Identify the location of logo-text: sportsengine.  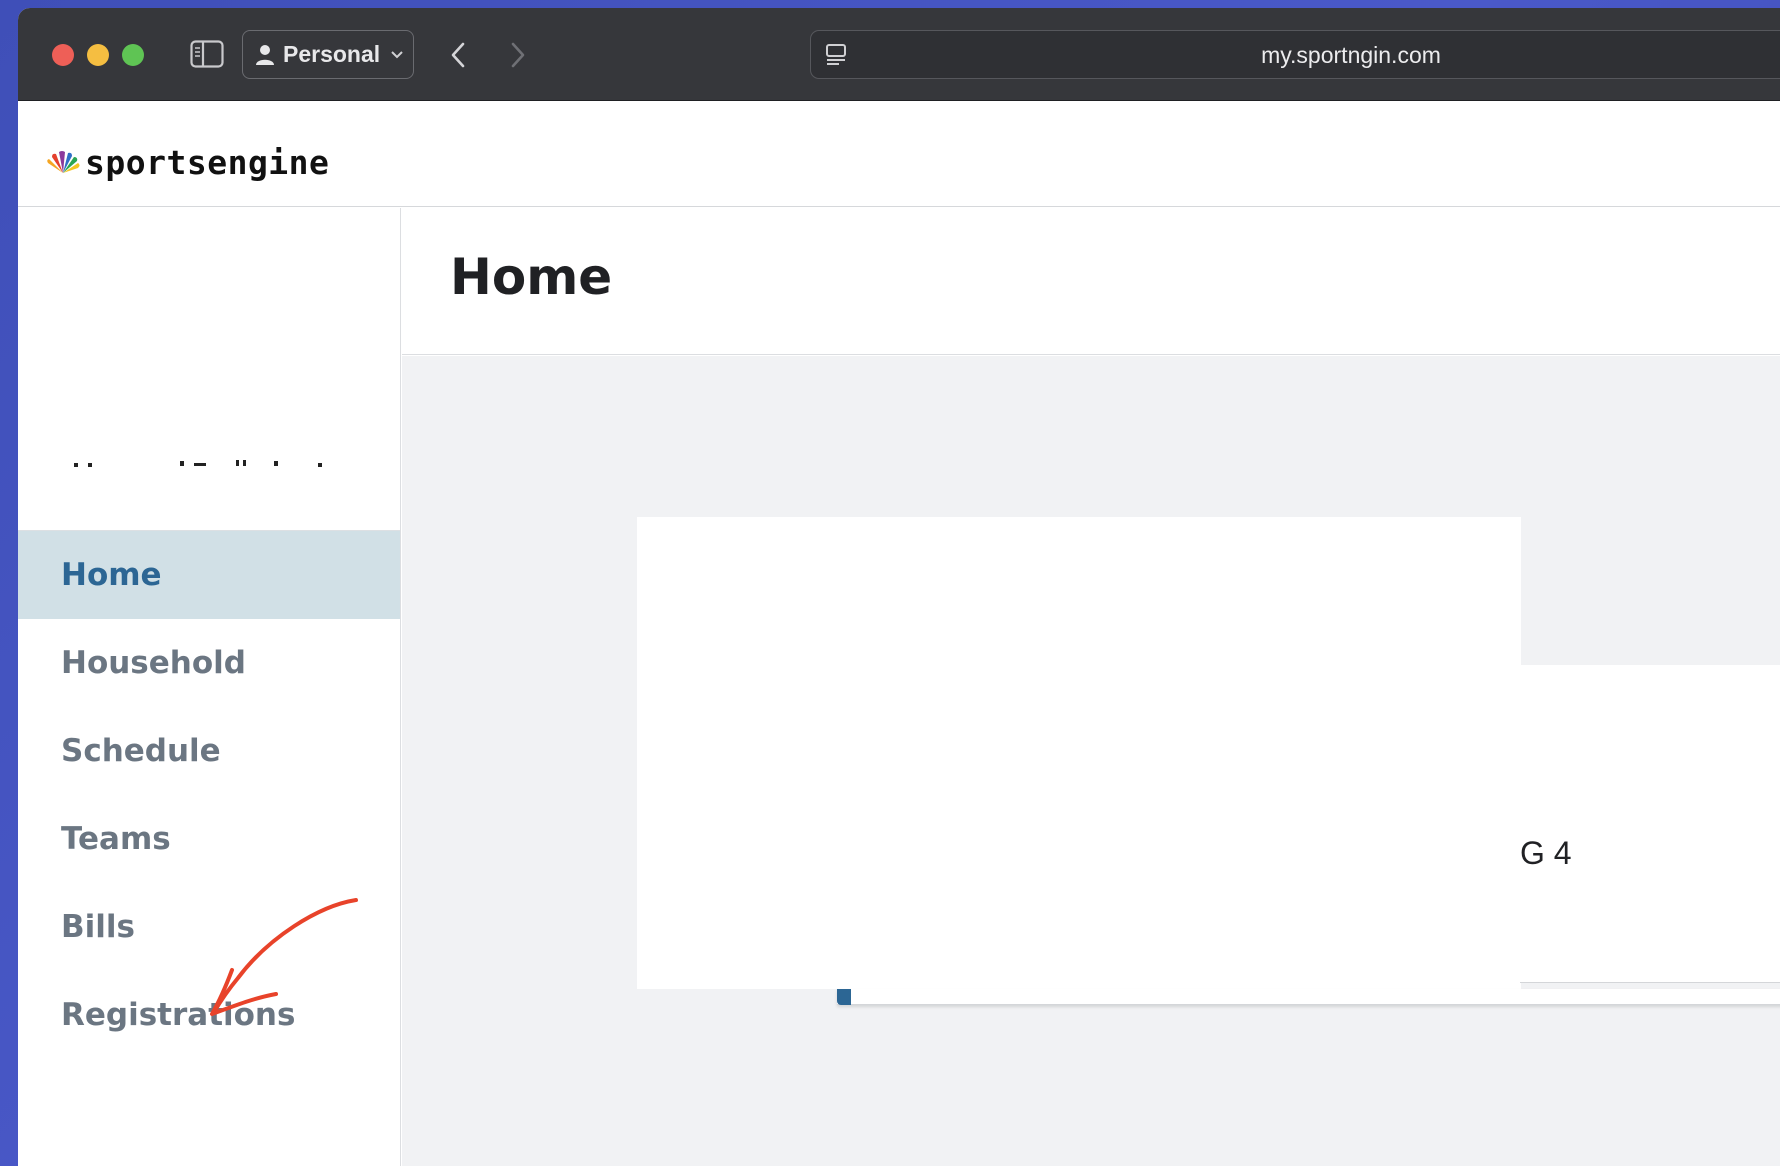
(207, 162).